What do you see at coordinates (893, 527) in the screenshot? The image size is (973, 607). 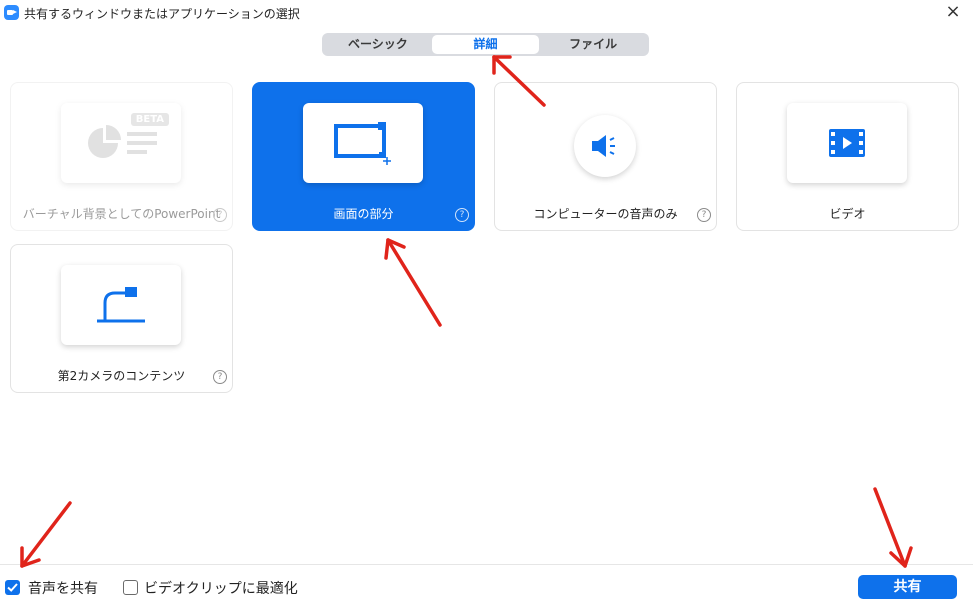 I see `annotation-arrow-share-button` at bounding box center [893, 527].